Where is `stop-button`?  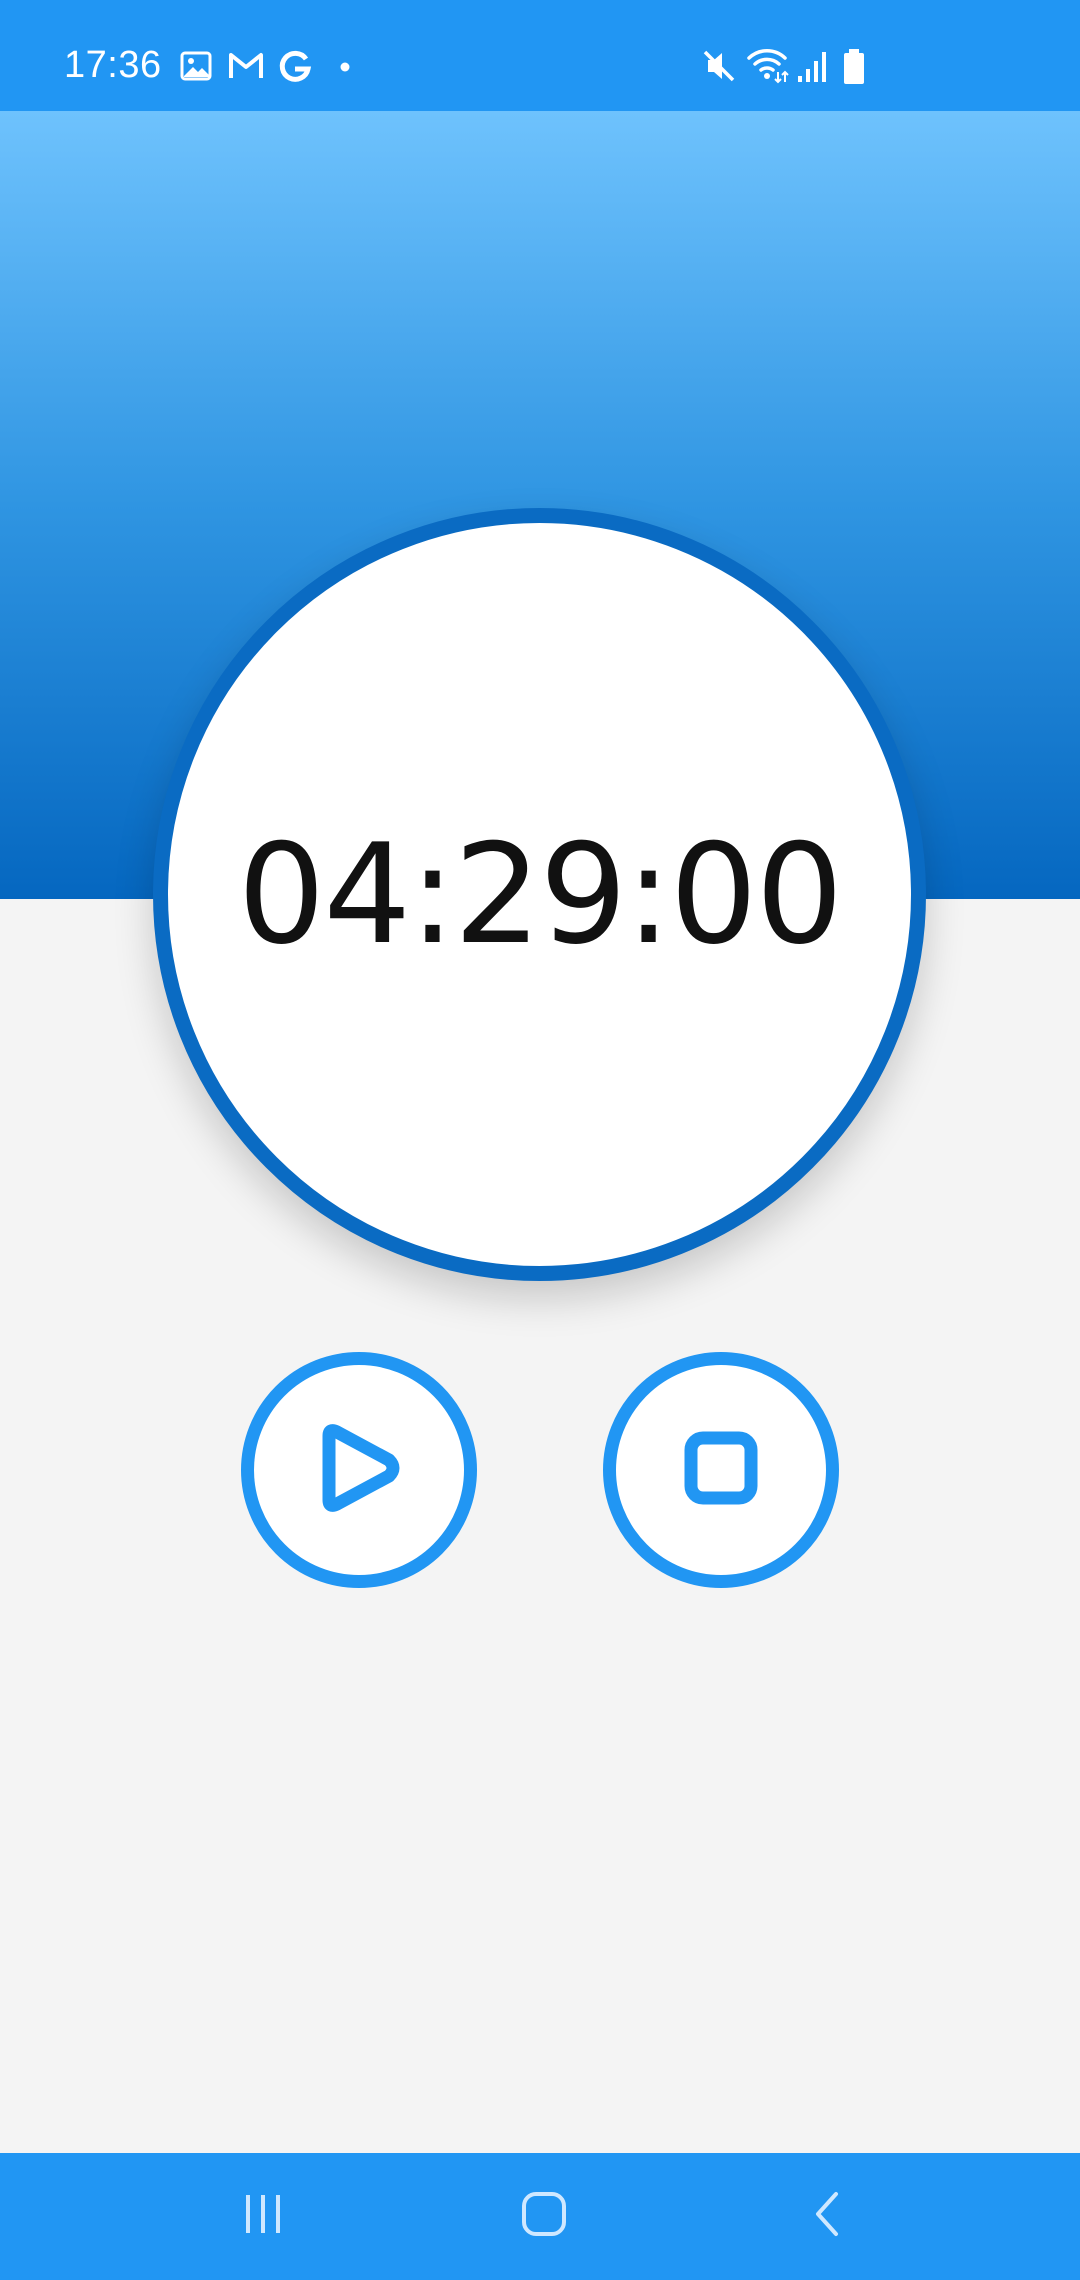
stop-button is located at coordinates (721, 1470).